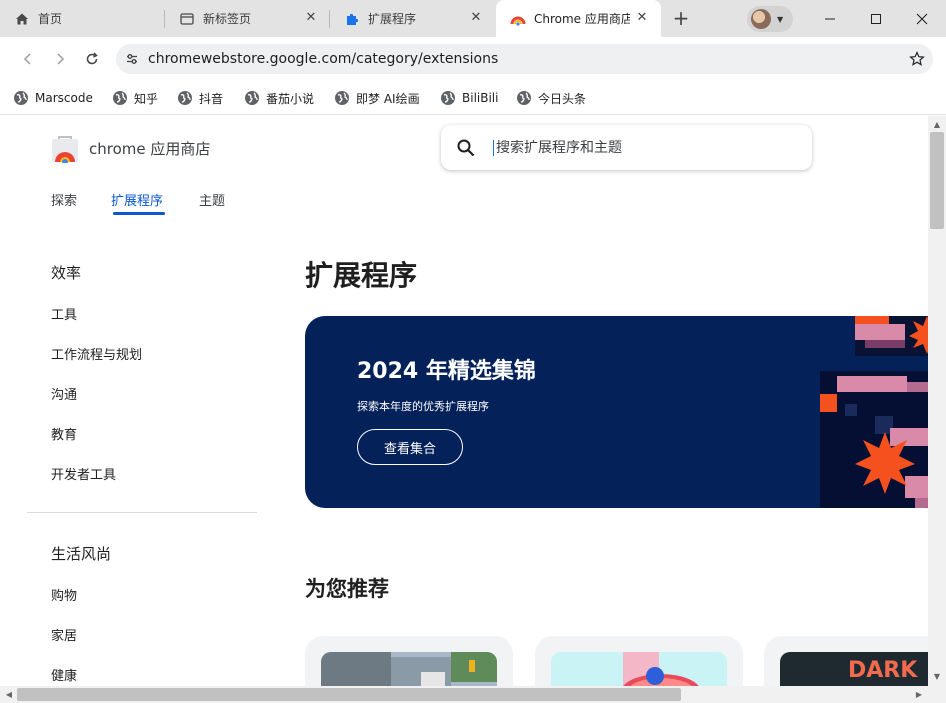 Image resolution: width=946 pixels, height=703 pixels. I want to click on card-thumbnail: DARK, so click(854, 669).